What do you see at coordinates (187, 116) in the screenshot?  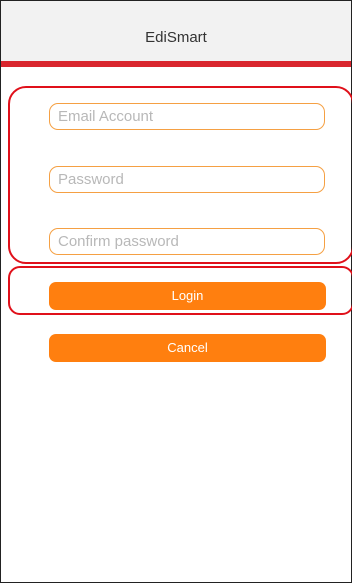 I see `email-field` at bounding box center [187, 116].